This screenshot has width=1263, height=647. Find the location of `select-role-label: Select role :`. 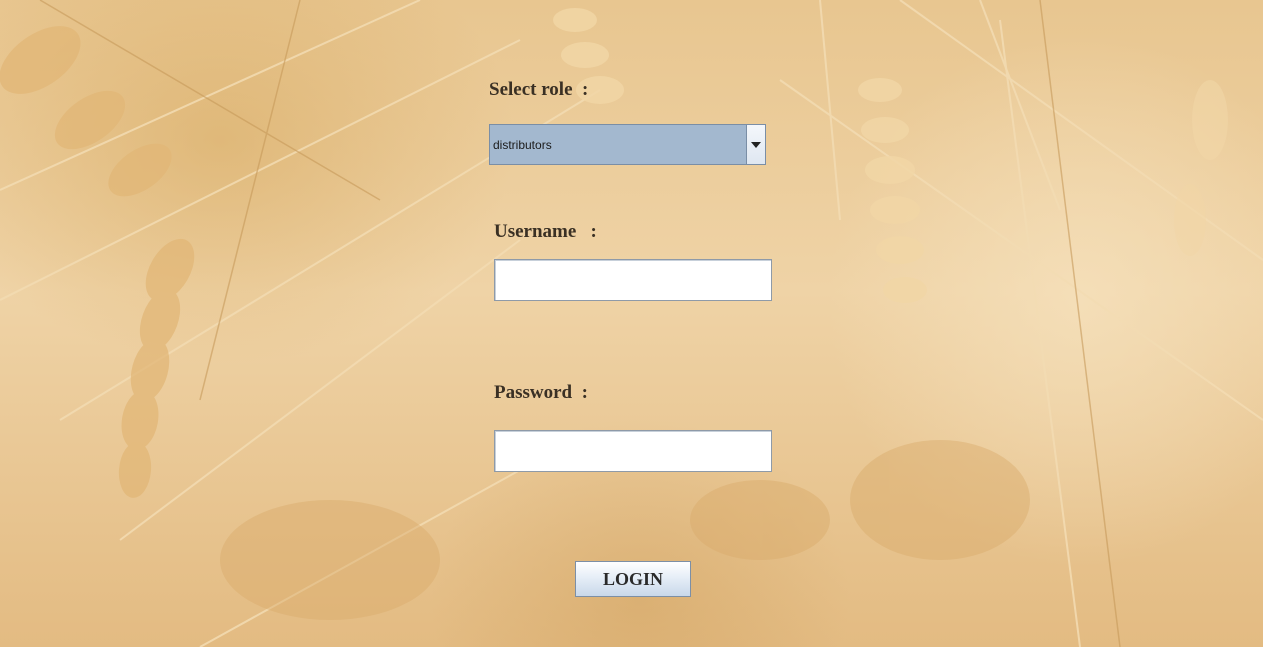

select-role-label: Select role : is located at coordinates (539, 89).